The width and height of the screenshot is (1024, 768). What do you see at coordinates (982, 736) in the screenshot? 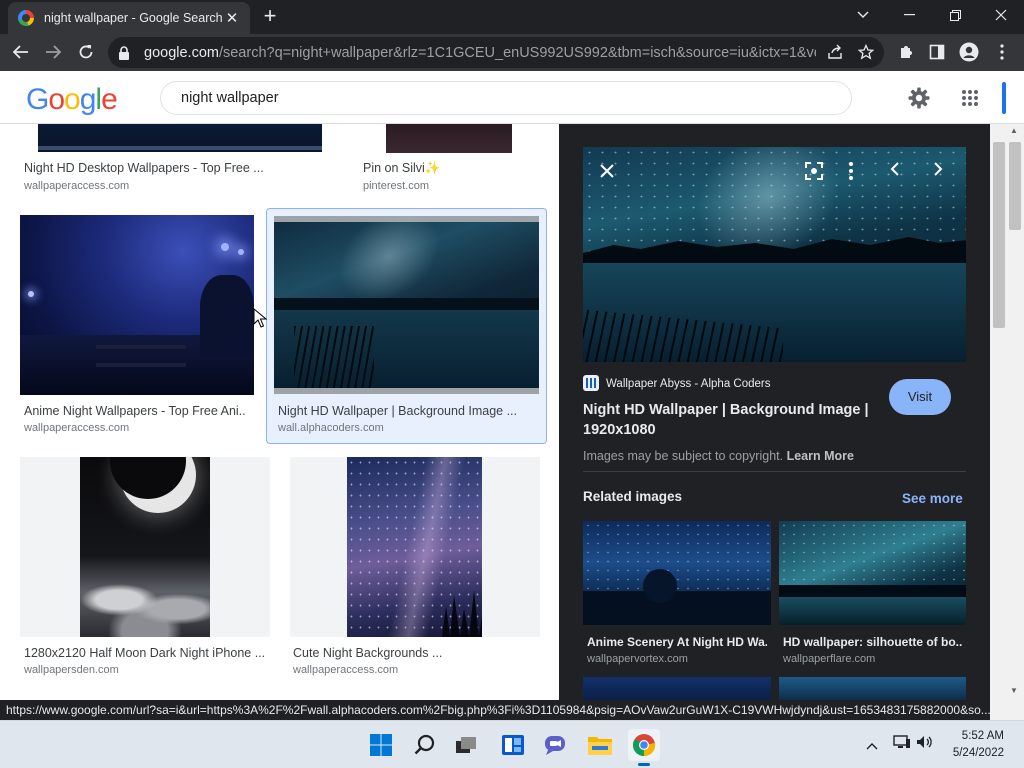
I see `clock-time: 5:52 AM` at bounding box center [982, 736].